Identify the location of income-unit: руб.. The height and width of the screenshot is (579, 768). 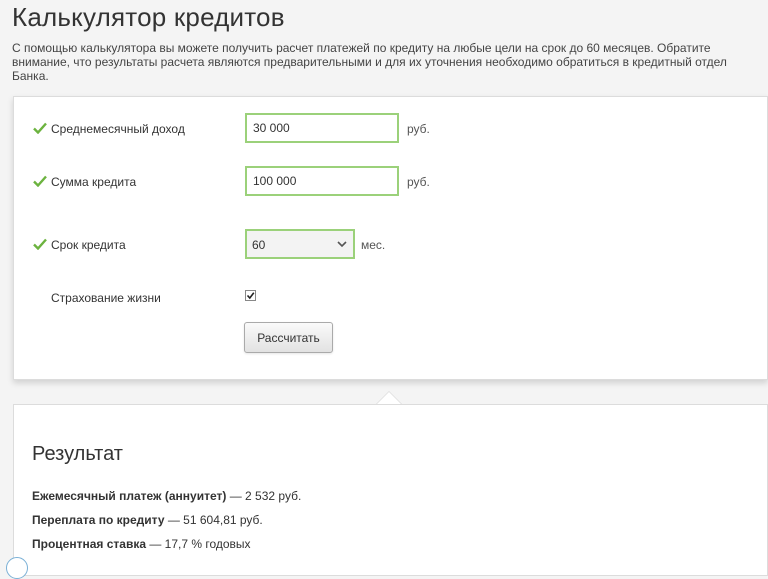
(418, 129).